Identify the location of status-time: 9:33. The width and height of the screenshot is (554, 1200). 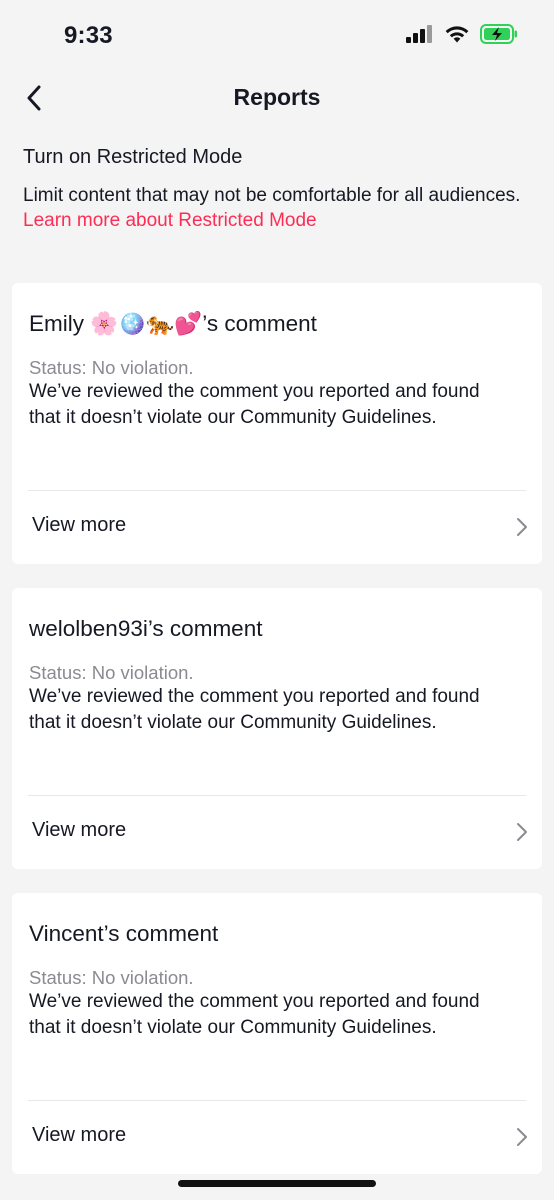
(88, 35).